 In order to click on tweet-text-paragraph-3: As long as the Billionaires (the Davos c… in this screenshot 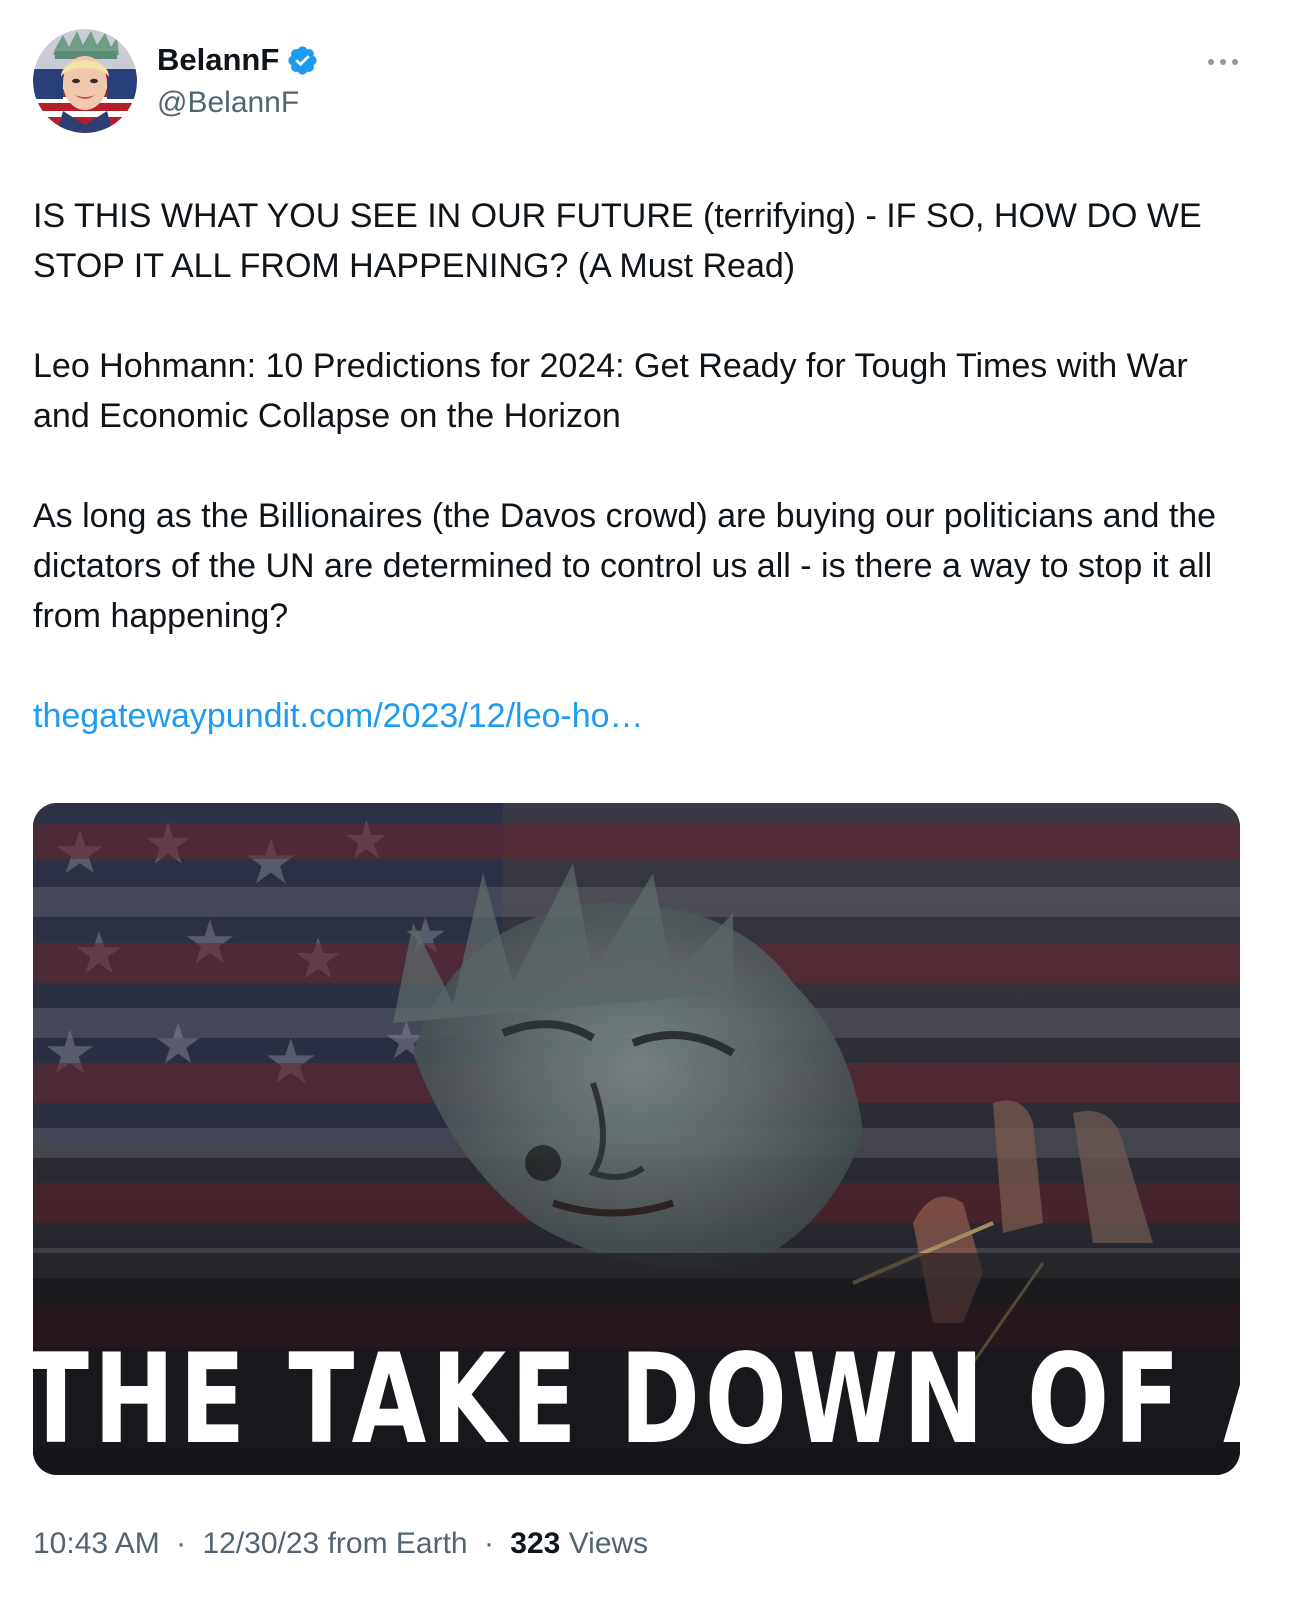, I will do `click(625, 566)`.